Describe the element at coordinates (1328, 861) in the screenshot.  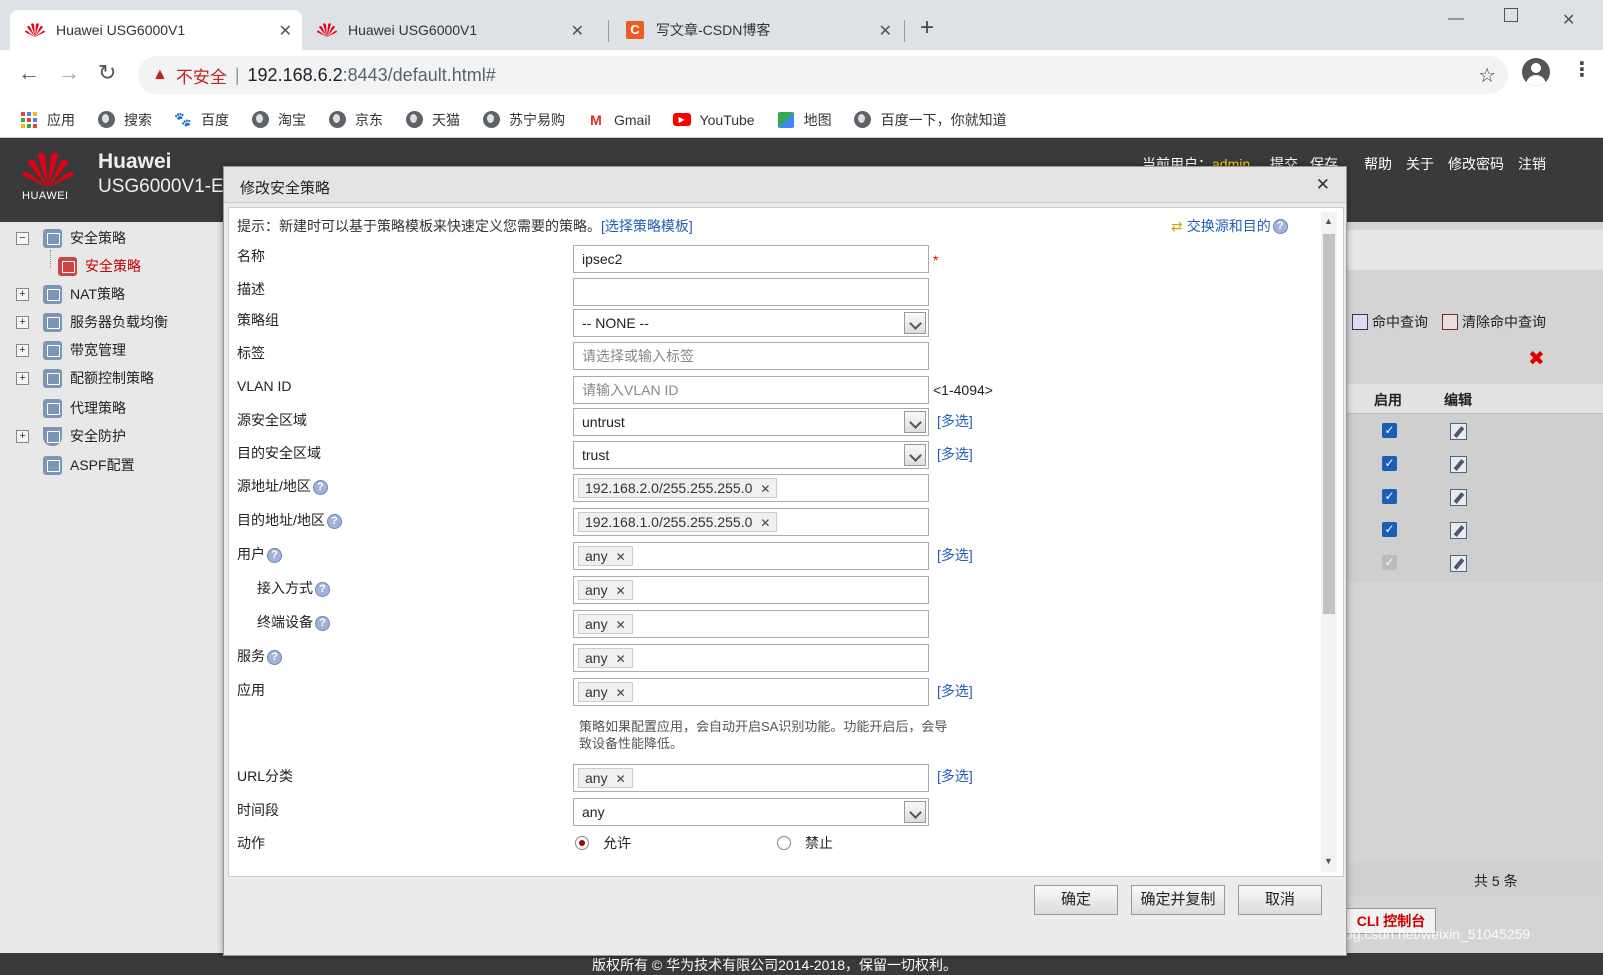
I see `scroll-down-icon: ▼` at that location.